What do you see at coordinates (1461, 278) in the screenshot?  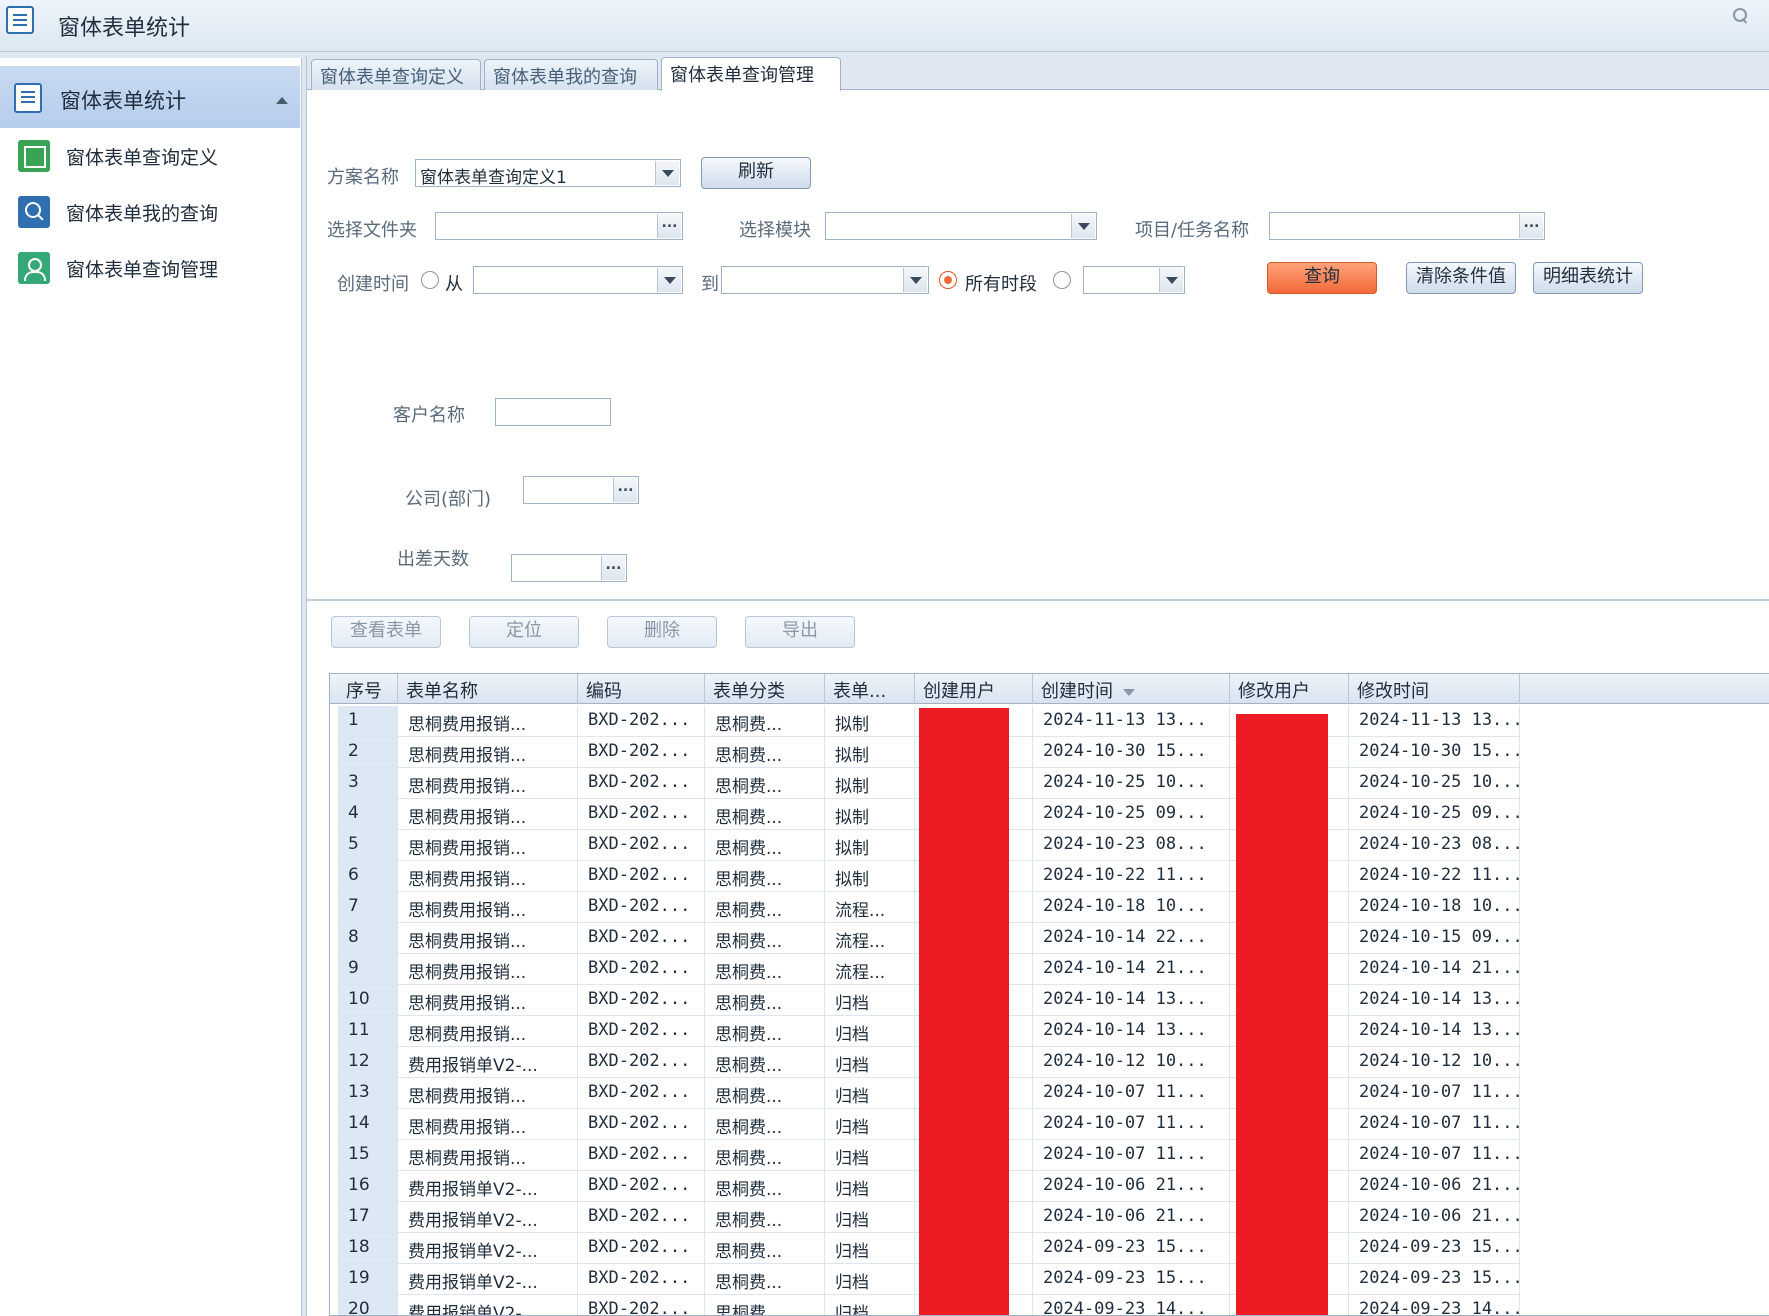 I see `clear-conditions-button: 清除条件值` at bounding box center [1461, 278].